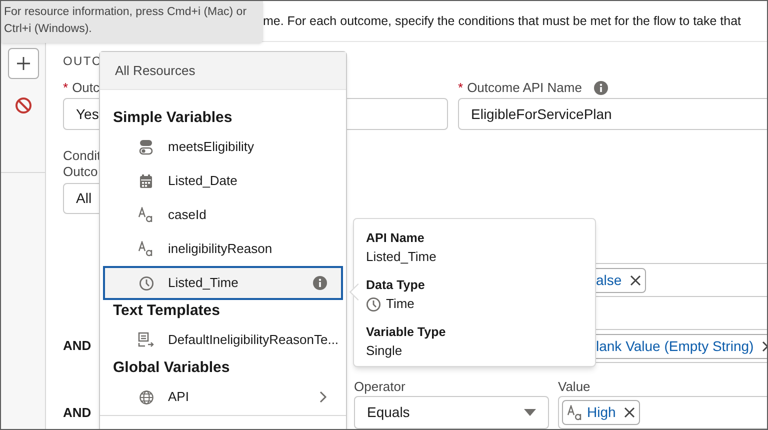  Describe the element at coordinates (380, 385) in the screenshot. I see `field-label: Operator` at that location.